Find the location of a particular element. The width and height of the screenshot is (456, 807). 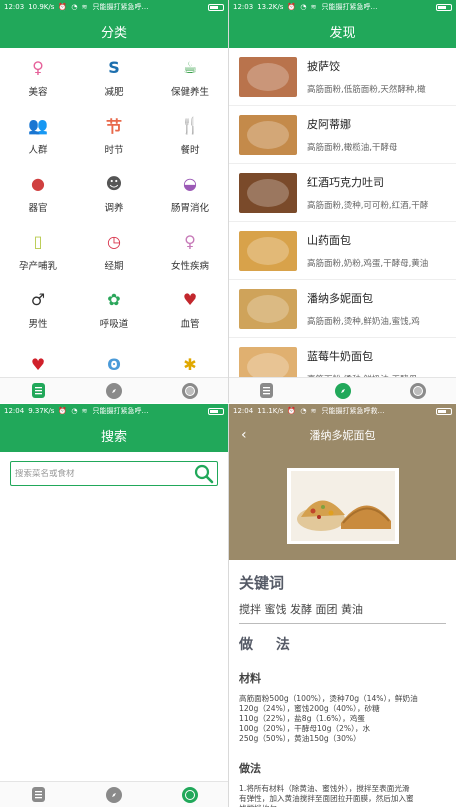

category-item: 👥 人群 is located at coordinates (38, 135).